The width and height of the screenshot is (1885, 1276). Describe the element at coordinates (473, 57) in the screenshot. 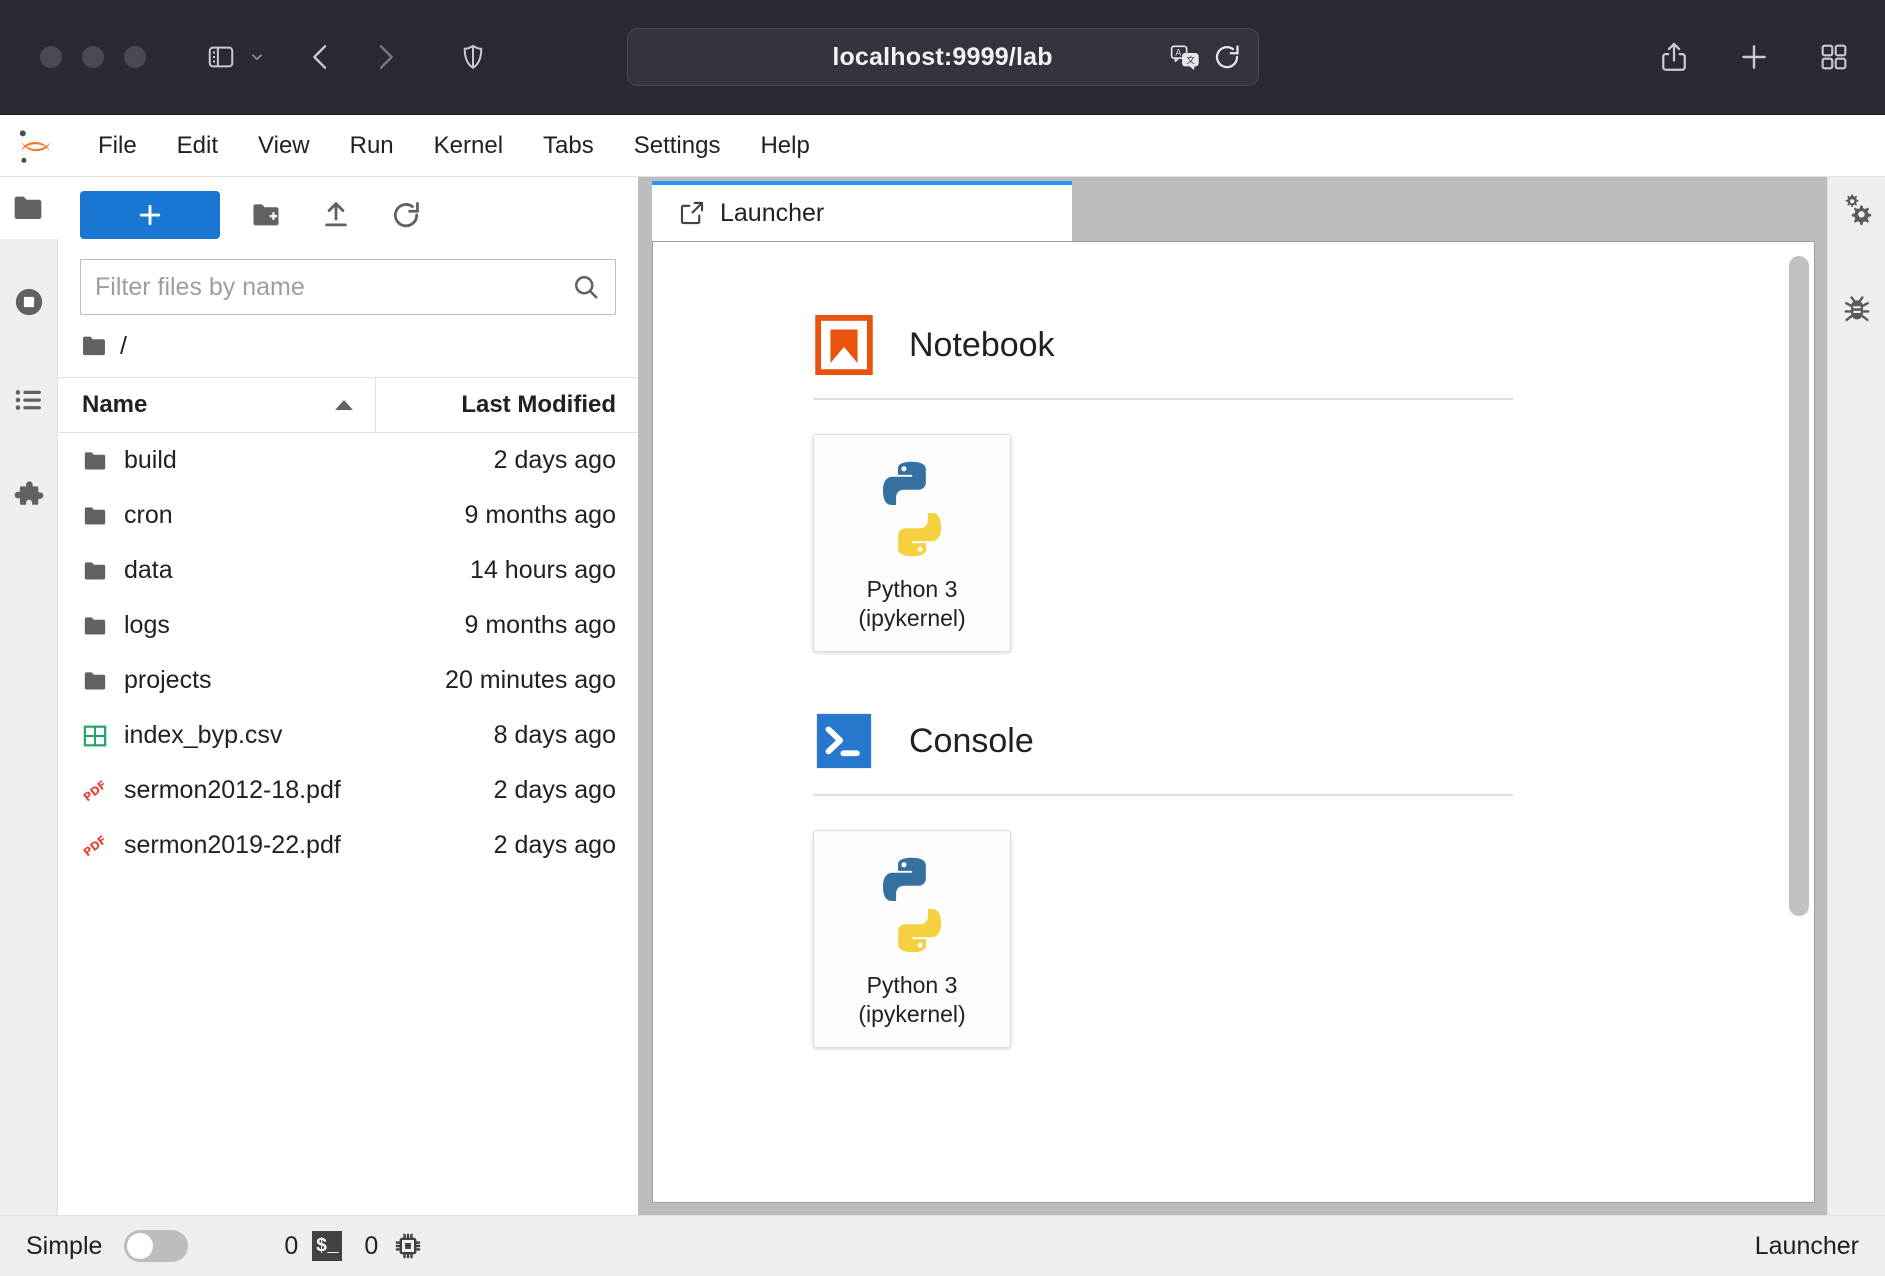

I see `privacy-shield-icon` at that location.